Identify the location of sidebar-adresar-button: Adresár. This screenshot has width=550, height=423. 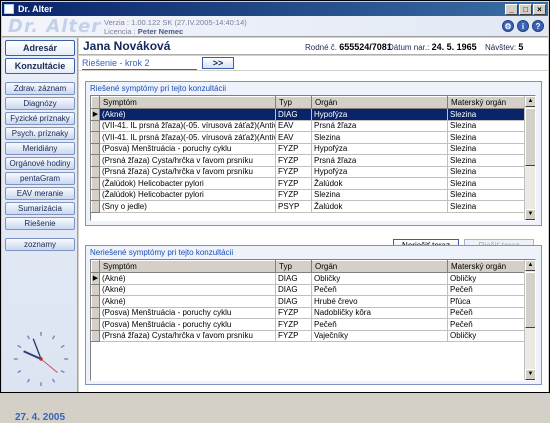
(40, 48).